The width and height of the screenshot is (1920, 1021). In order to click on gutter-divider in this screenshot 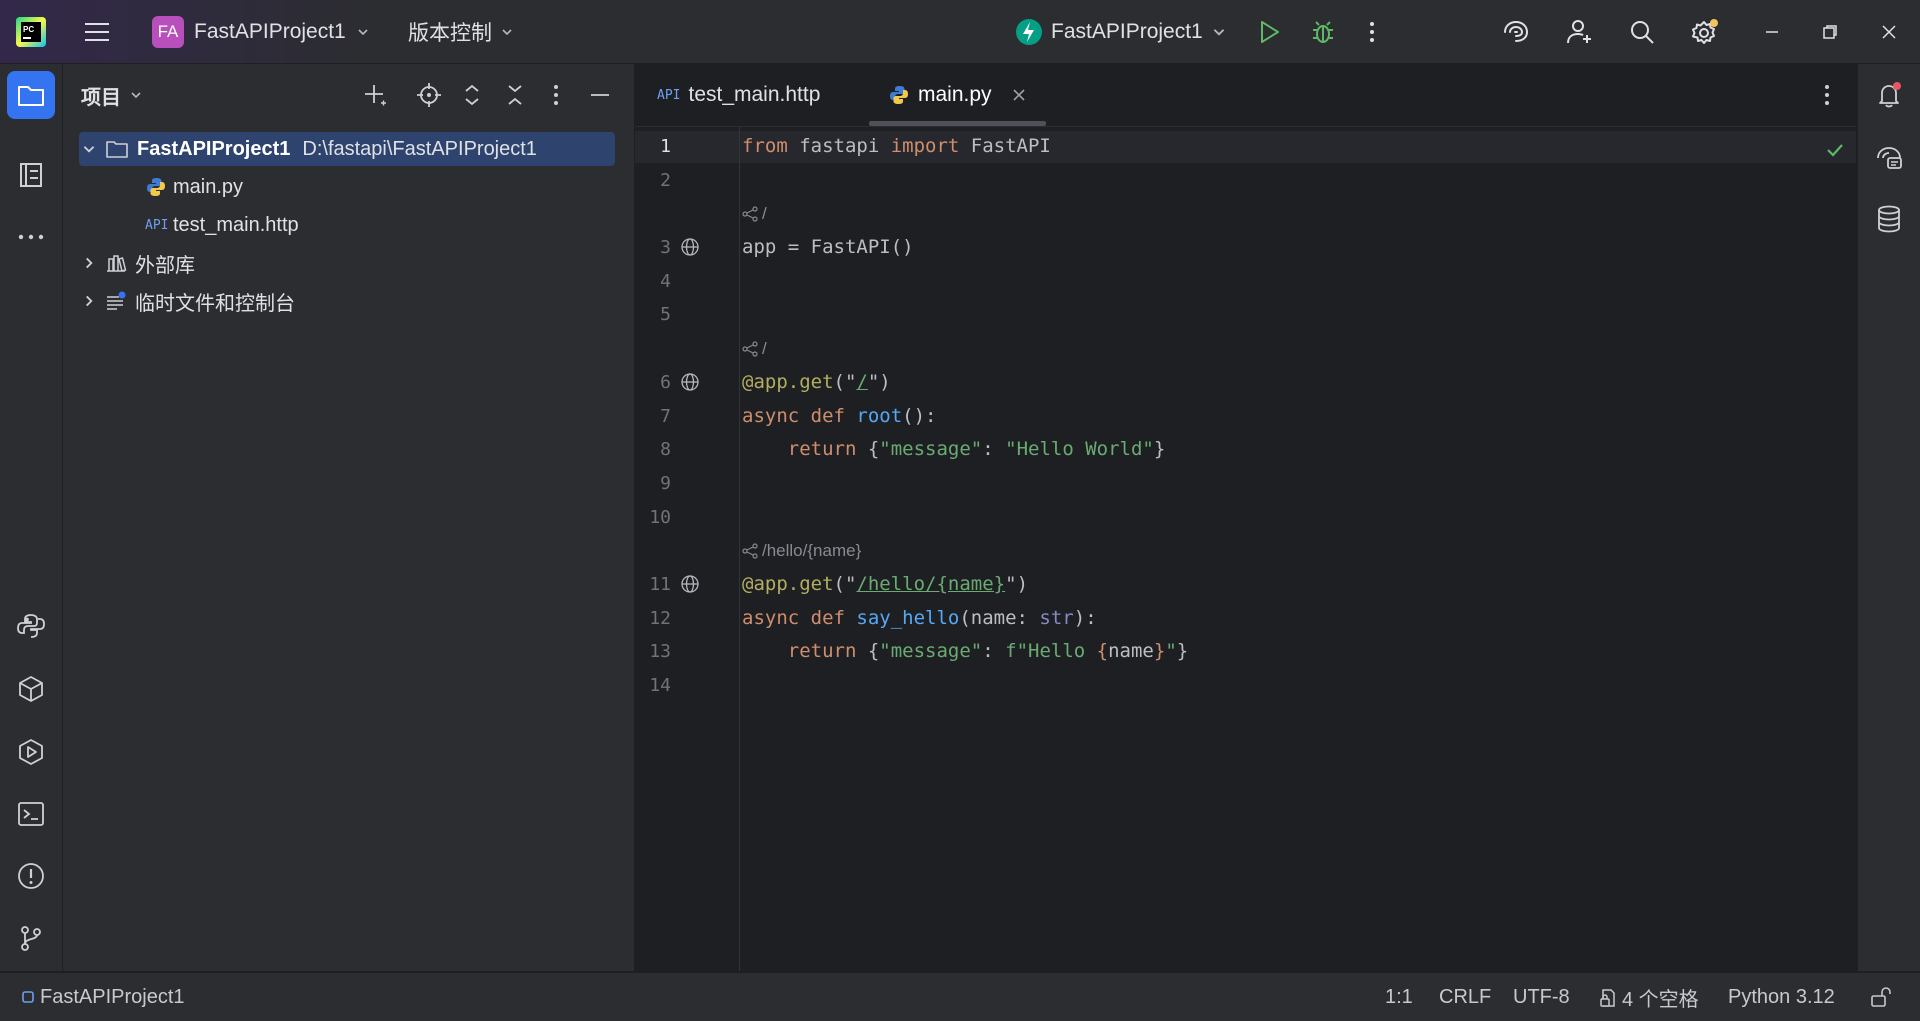, I will do `click(739, 549)`.